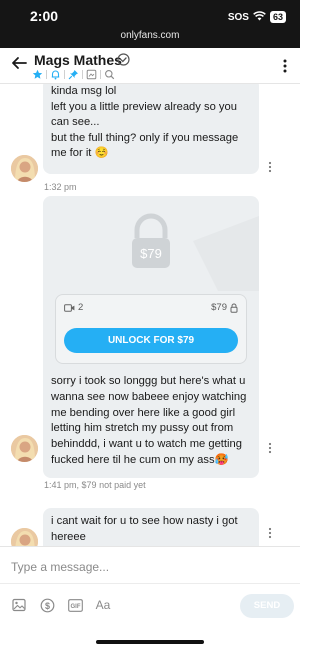  I want to click on verified-badge-icon, so click(123, 59).